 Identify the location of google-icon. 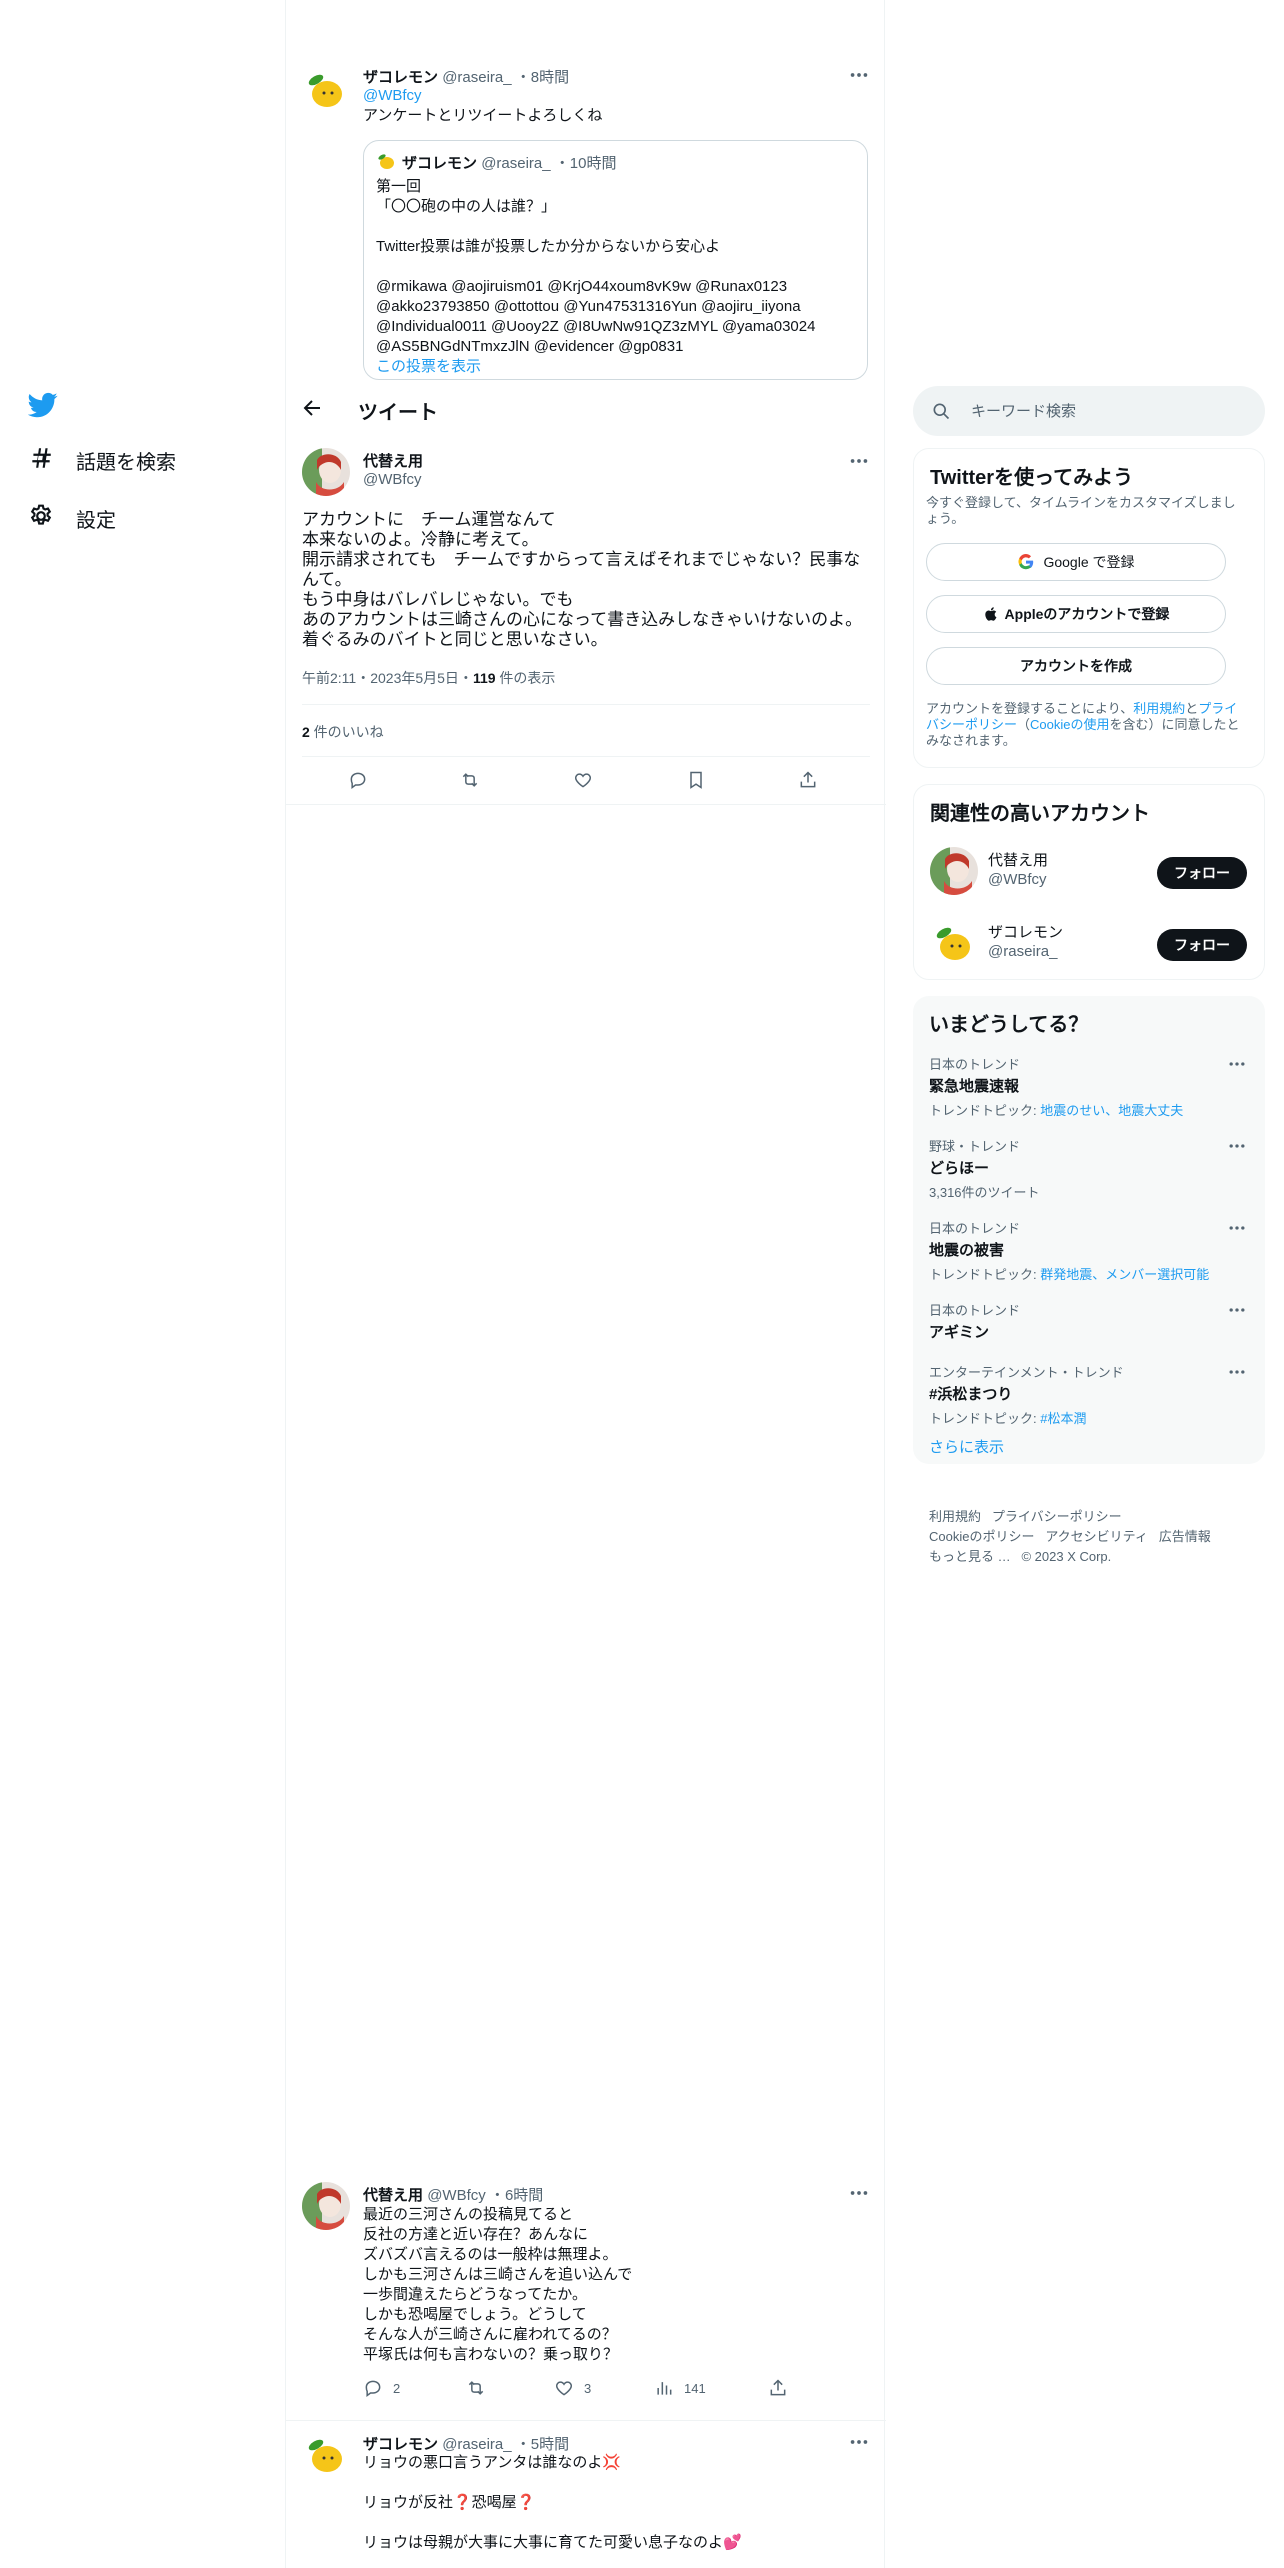
(1026, 562).